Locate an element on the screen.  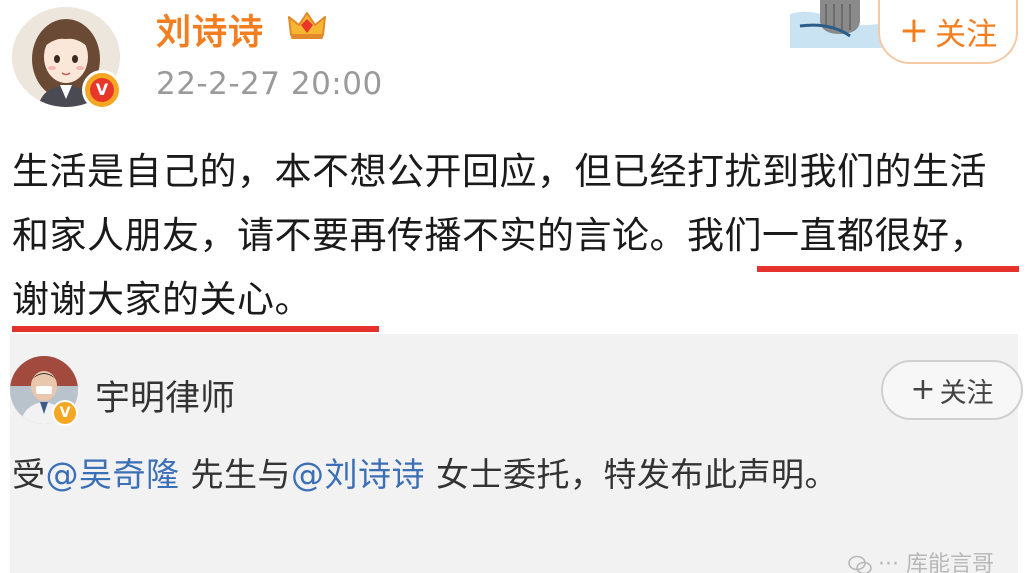
cup-decoration-icon is located at coordinates (840, 24).